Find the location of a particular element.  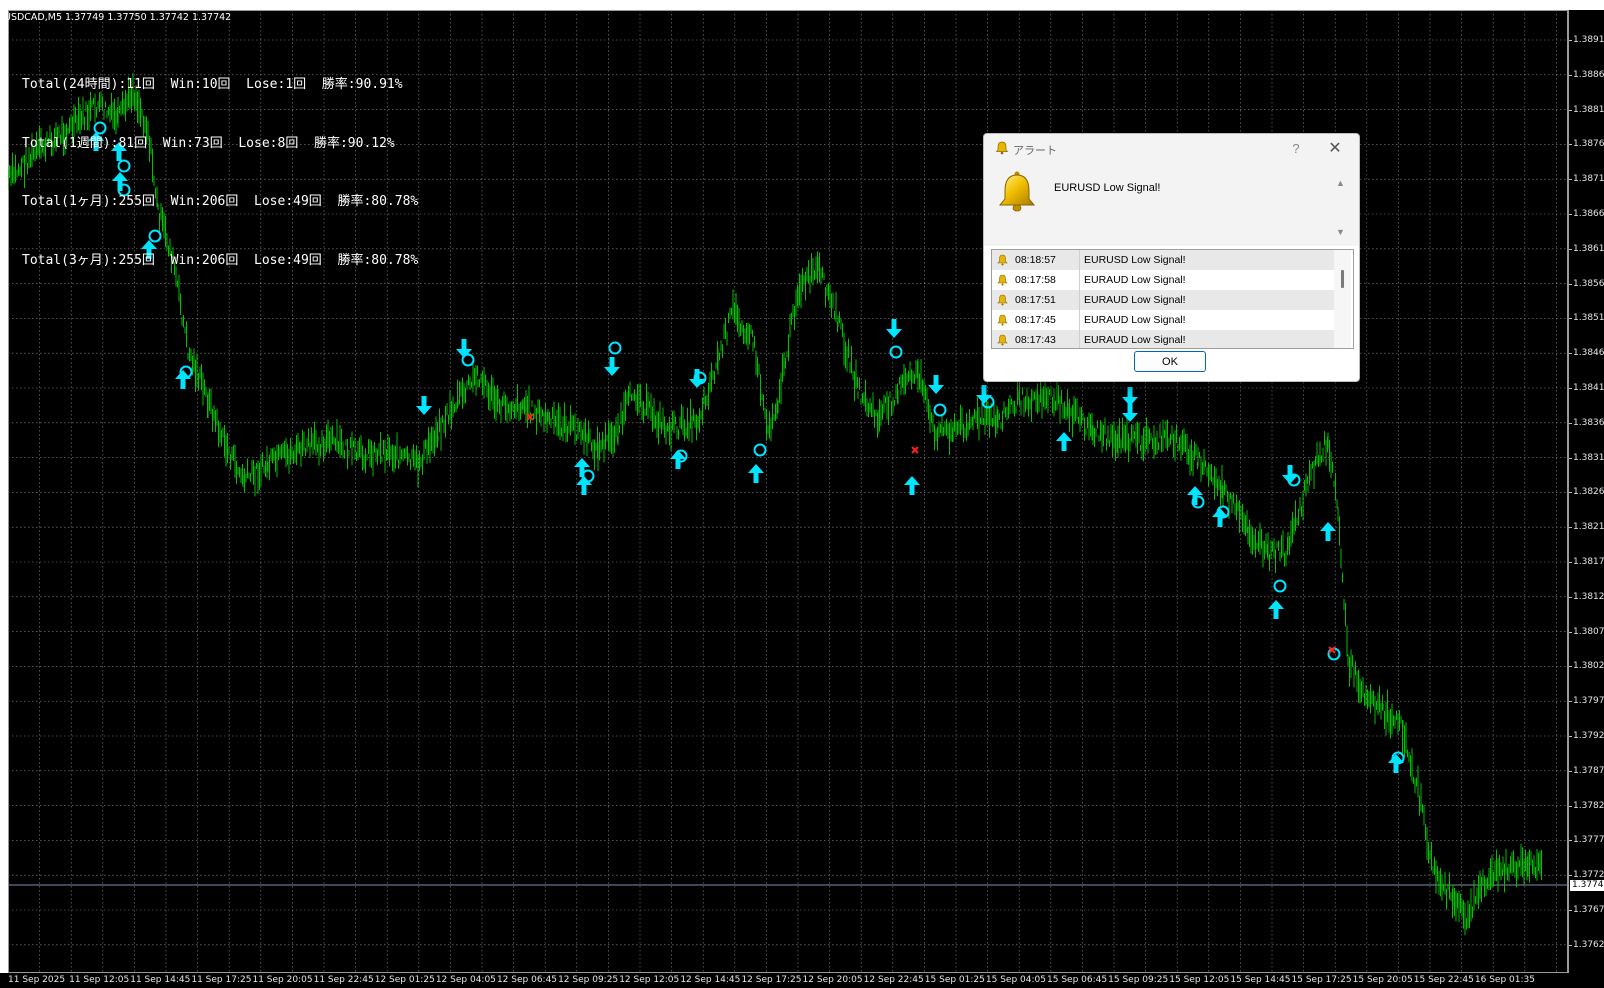

time-label: 15 Sep 17:25 is located at coordinates (1321, 980).